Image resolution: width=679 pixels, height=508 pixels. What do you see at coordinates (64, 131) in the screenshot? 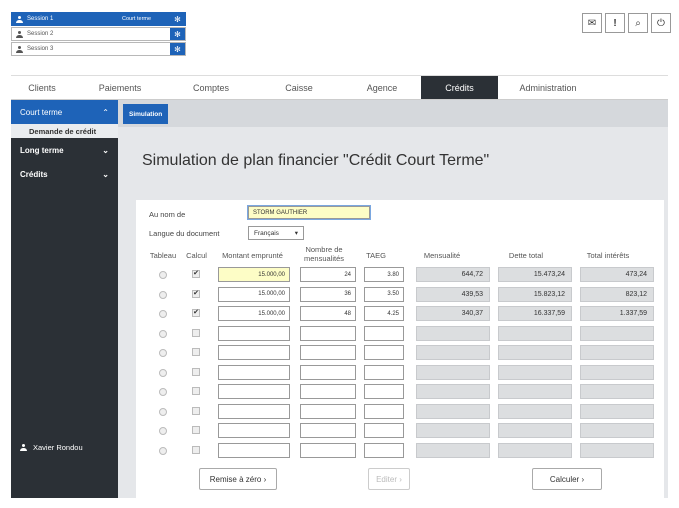
I see `sidebar-demande-credit: Demande de crédit` at bounding box center [64, 131].